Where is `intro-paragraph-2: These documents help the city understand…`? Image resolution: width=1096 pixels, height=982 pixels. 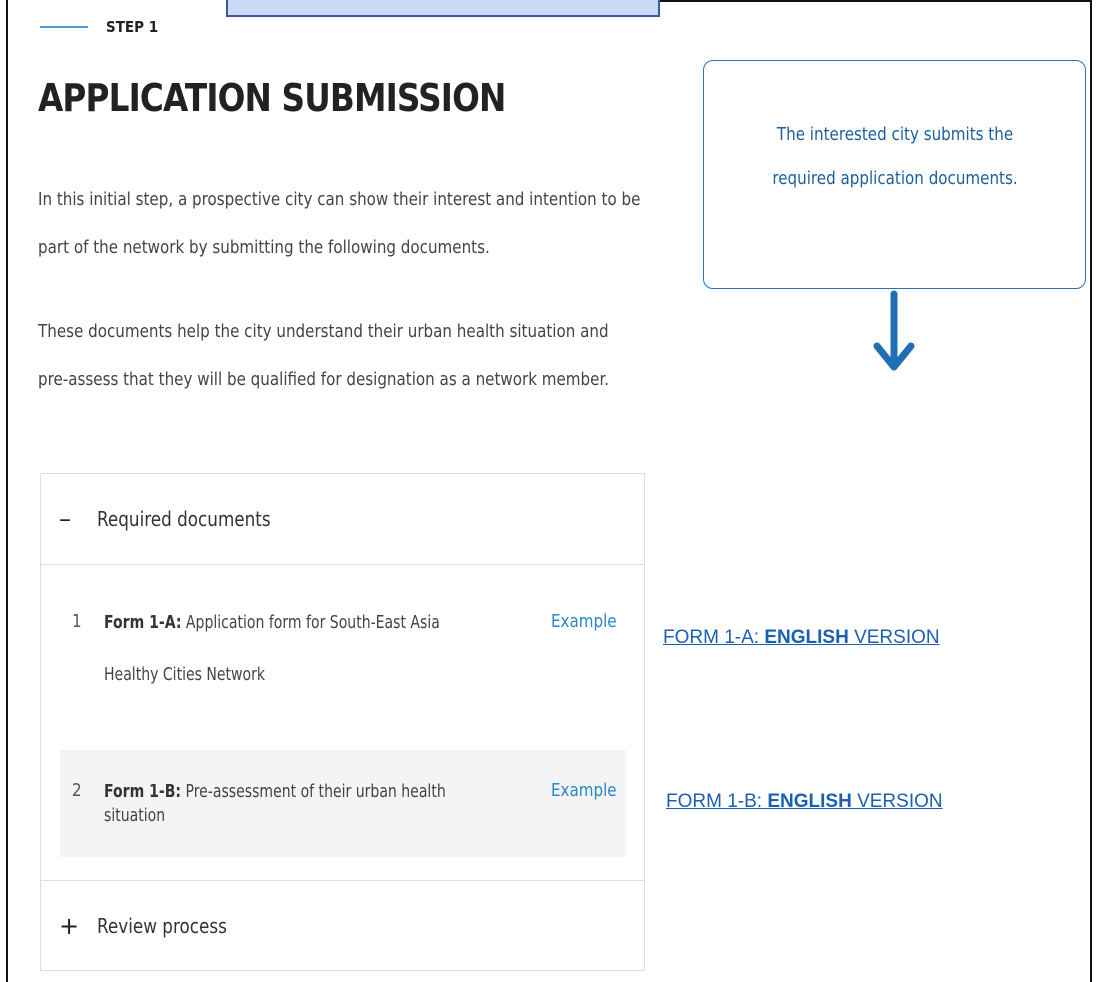
intro-paragraph-2: These documents help the city understand… is located at coordinates (324, 355).